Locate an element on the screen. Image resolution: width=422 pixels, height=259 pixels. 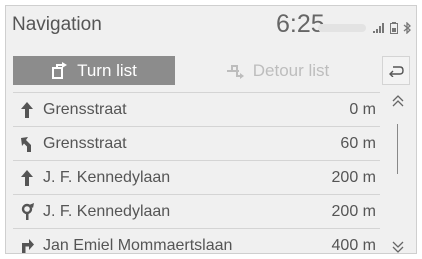
turn-list-icon is located at coordinates (60, 70).